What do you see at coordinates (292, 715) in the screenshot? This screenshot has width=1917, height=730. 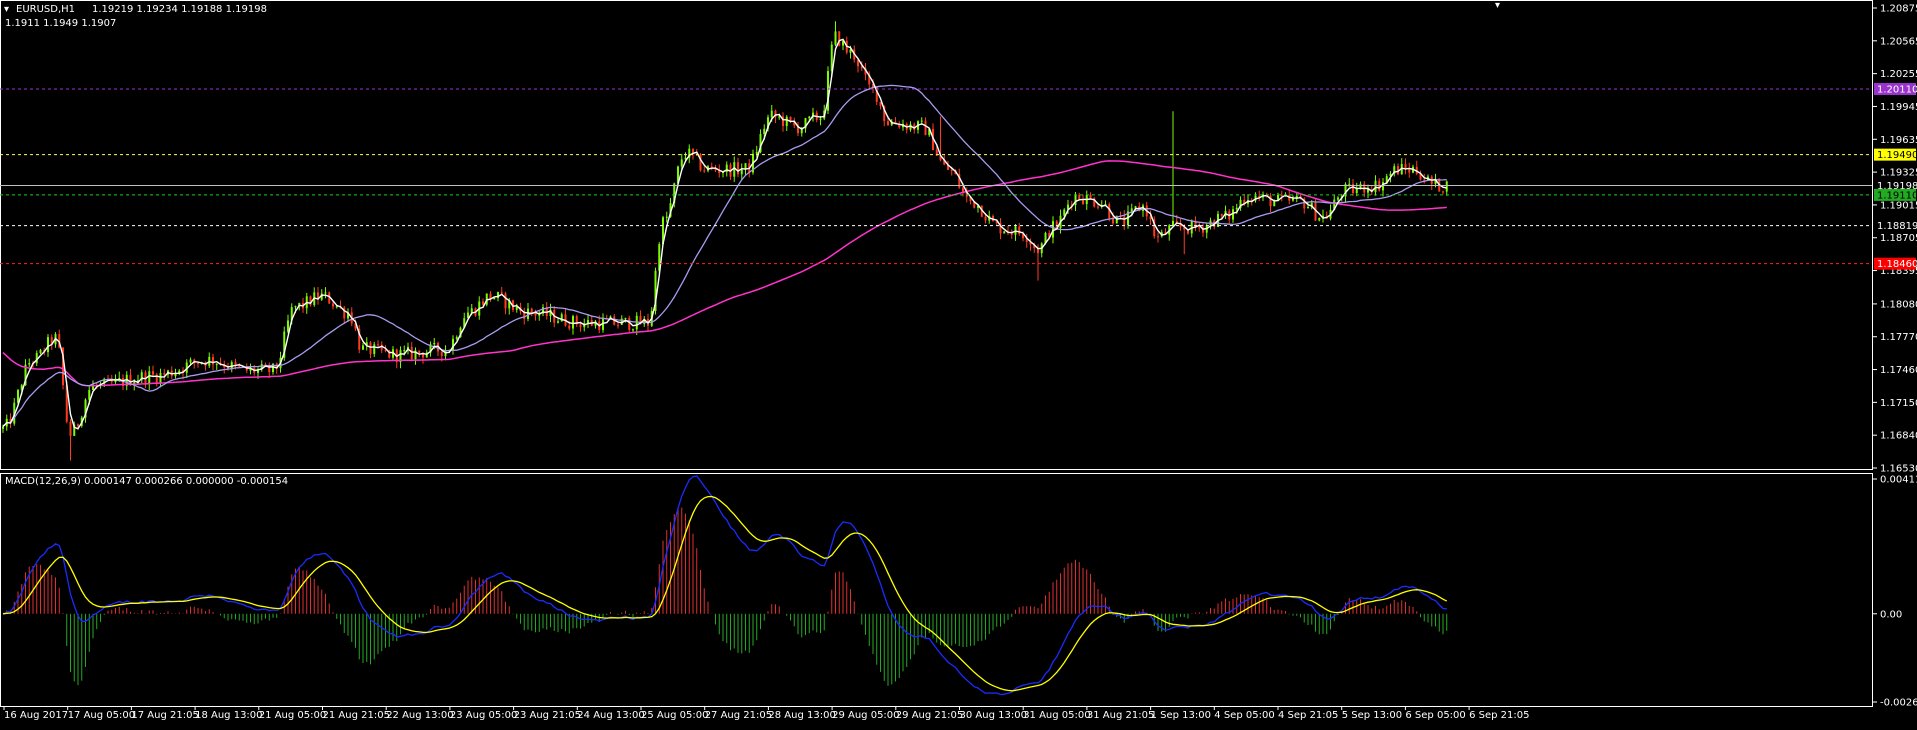 I see `time-axis-label: 21 Aug 05:00` at bounding box center [292, 715].